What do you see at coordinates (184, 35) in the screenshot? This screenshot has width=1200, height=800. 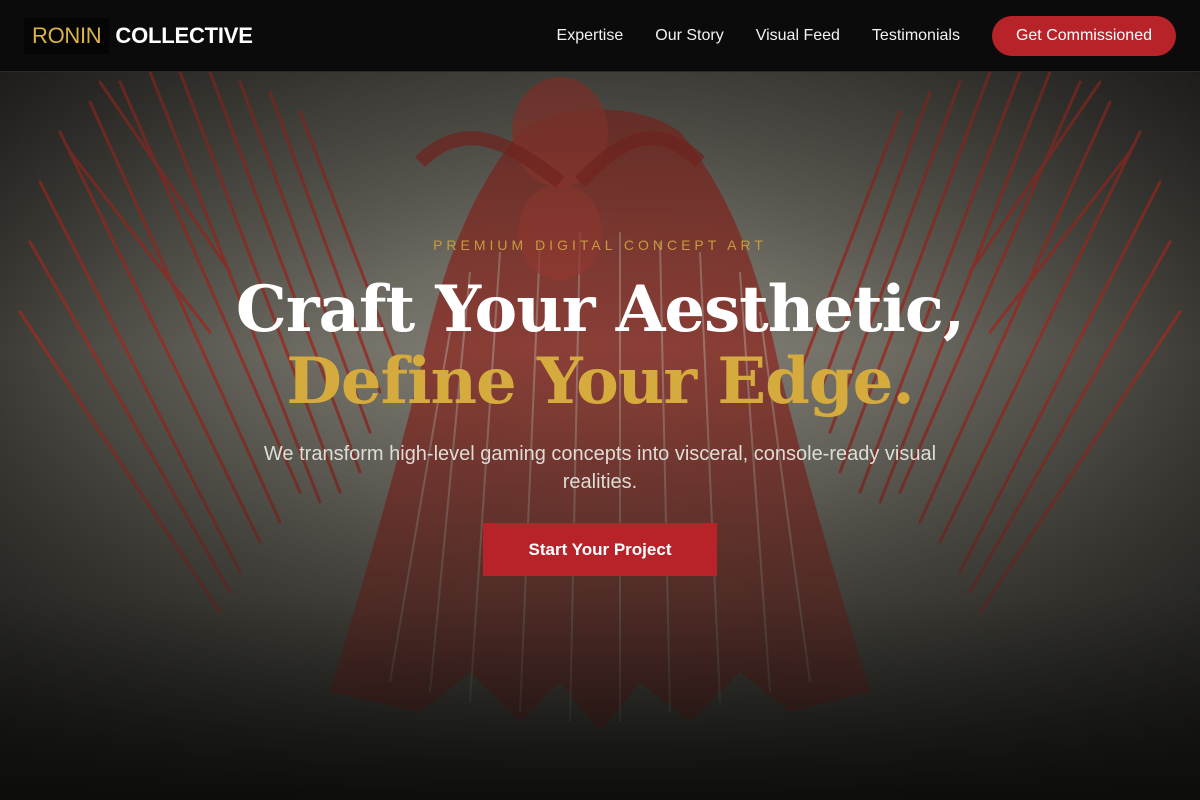 I see `brand-collective-text: COLLECTIVE` at bounding box center [184, 35].